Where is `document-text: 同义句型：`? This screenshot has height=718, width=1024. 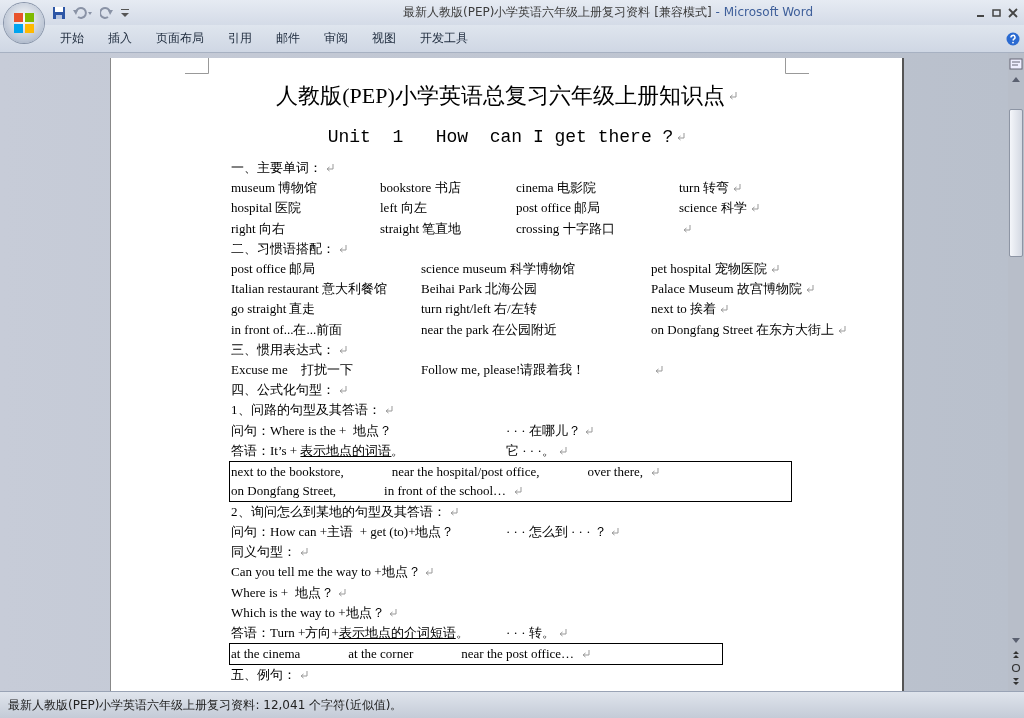 document-text: 同义句型： is located at coordinates (263, 552).